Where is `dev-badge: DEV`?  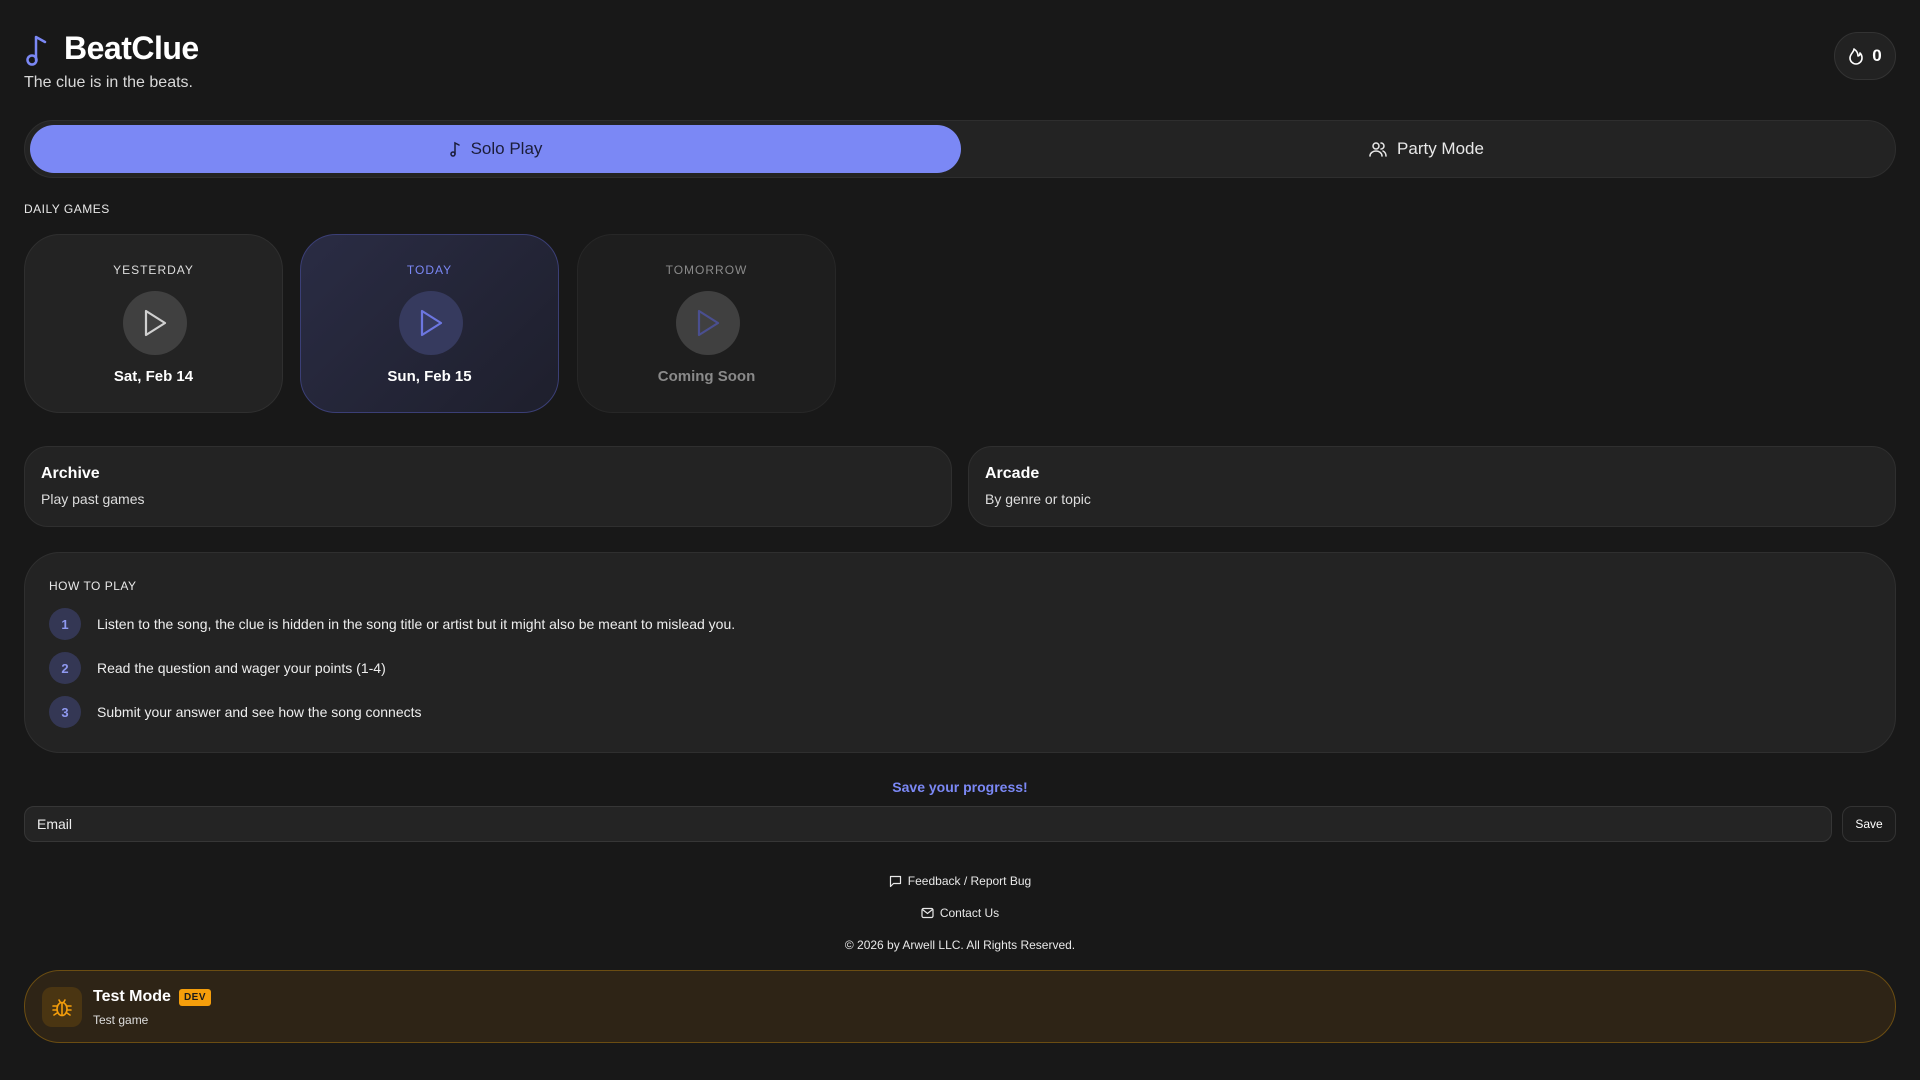 dev-badge: DEV is located at coordinates (194, 997).